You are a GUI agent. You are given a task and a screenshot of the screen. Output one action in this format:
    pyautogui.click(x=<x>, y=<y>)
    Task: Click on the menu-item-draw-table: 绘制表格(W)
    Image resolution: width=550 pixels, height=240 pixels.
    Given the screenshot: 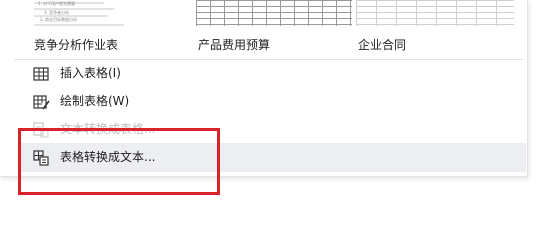 What is the action you would take?
    pyautogui.click(x=272, y=101)
    